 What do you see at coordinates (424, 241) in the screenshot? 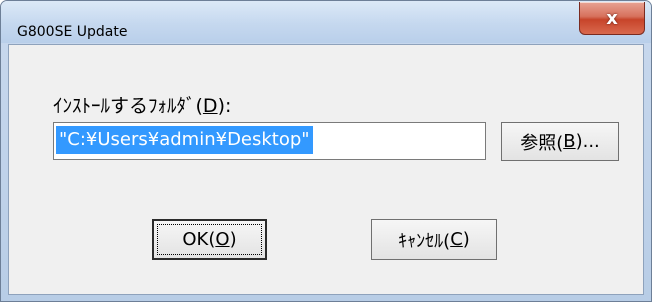
I see `cancel-label-prefix: ｷｬﾝｾﾙ(` at bounding box center [424, 241].